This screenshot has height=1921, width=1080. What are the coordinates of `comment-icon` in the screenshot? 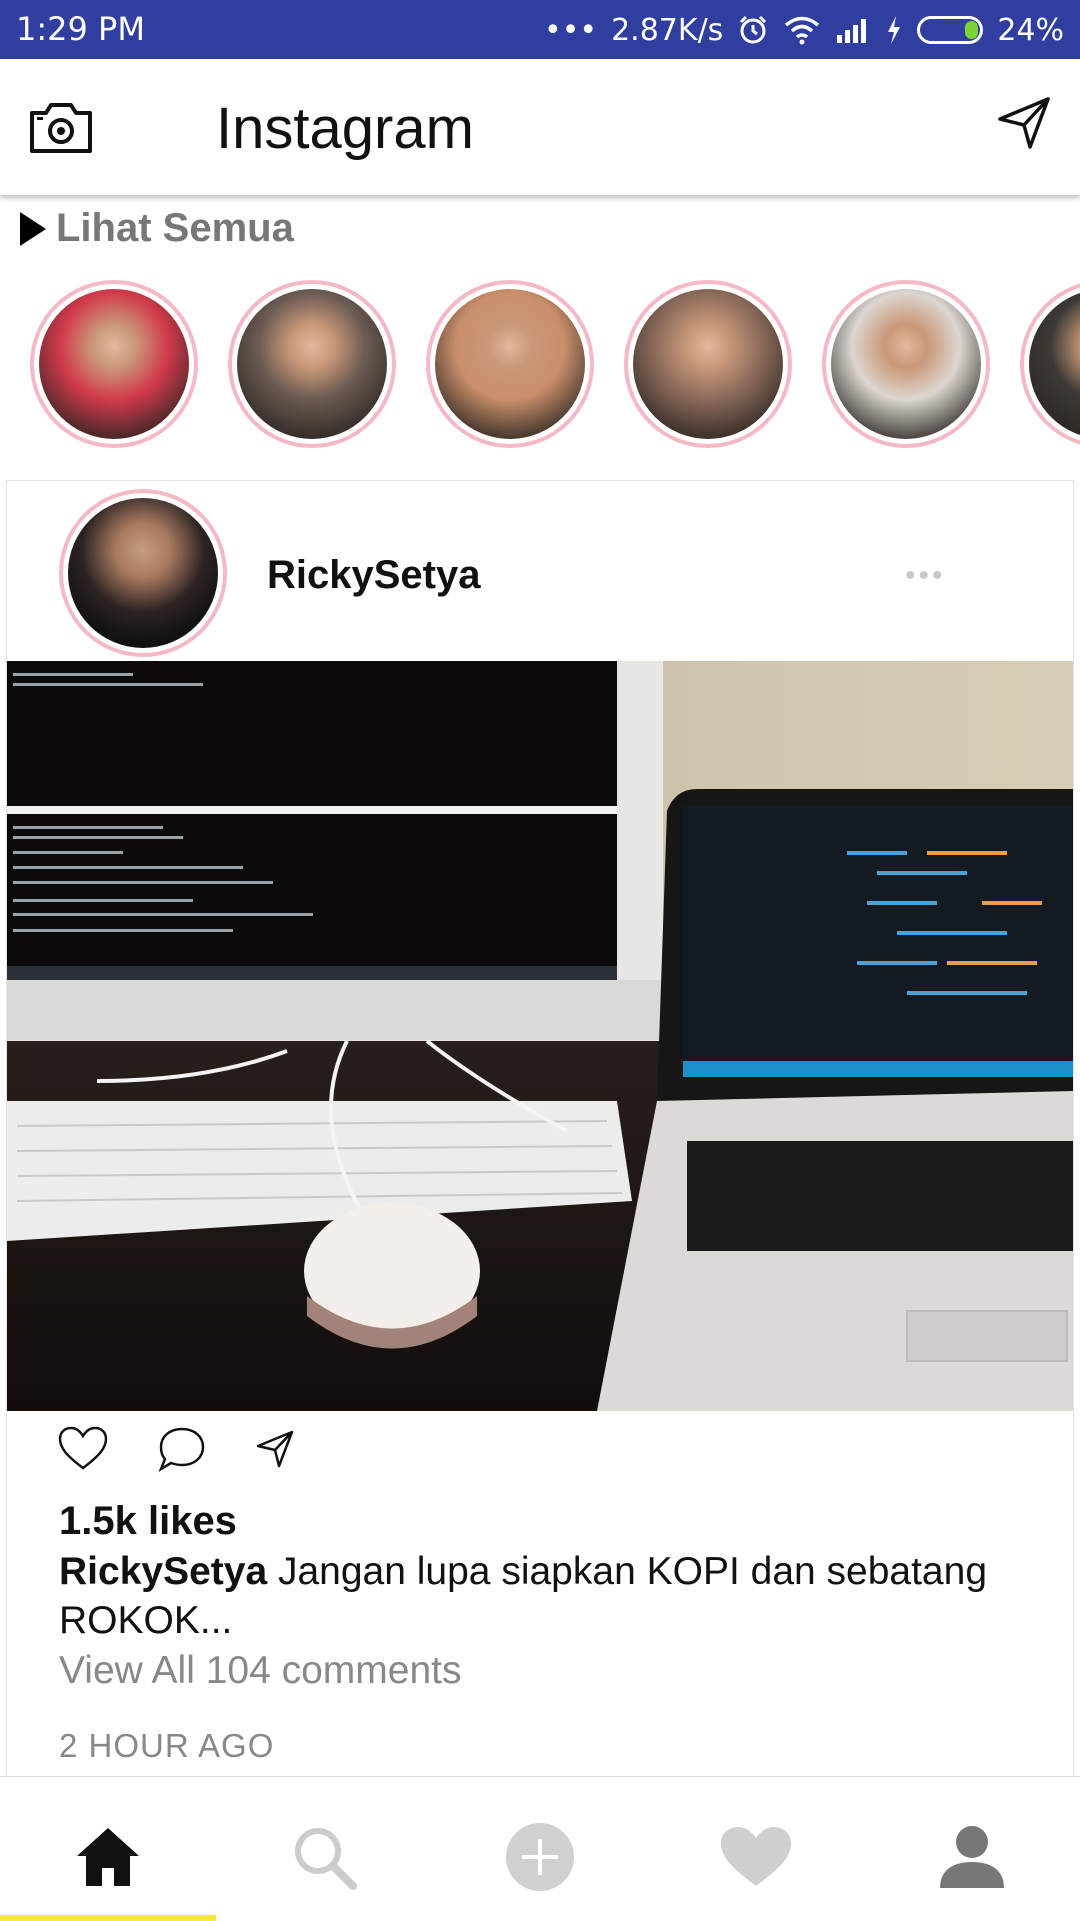 It's located at (182, 1449).